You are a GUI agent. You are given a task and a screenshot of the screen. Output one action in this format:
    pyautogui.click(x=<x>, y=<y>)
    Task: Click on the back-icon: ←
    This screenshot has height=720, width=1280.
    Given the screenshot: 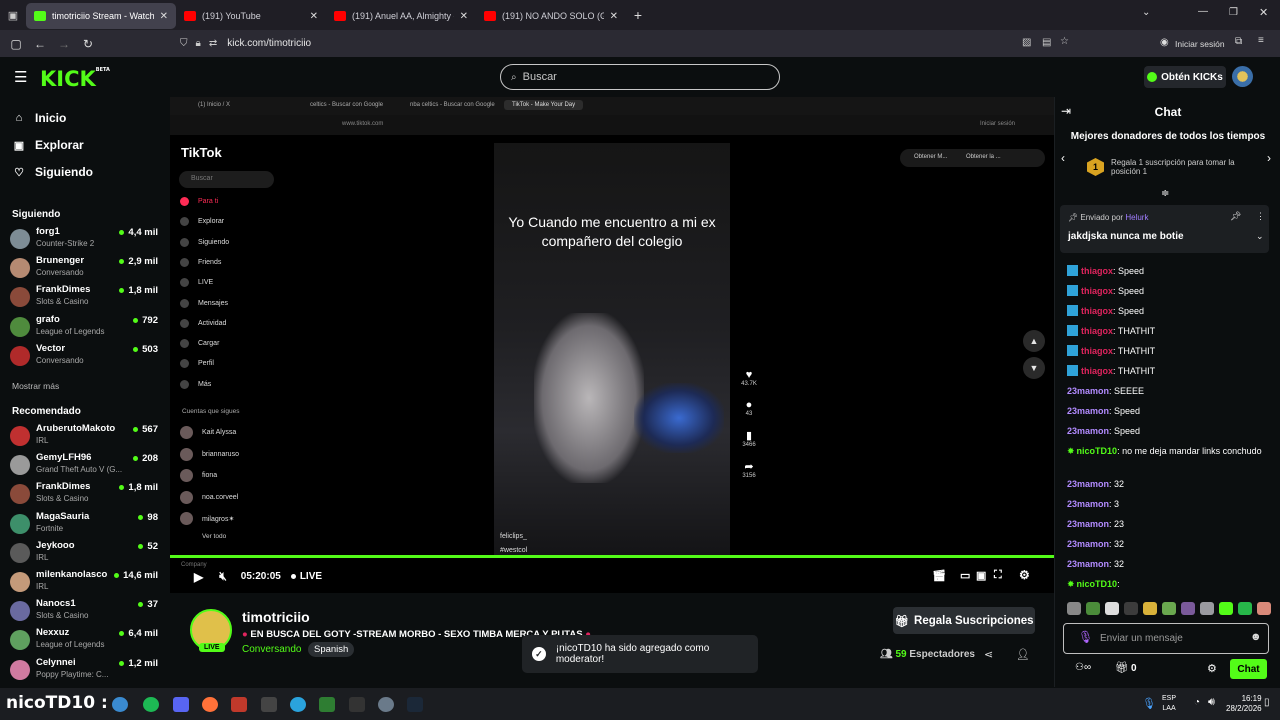 What is the action you would take?
    pyautogui.click(x=40, y=44)
    